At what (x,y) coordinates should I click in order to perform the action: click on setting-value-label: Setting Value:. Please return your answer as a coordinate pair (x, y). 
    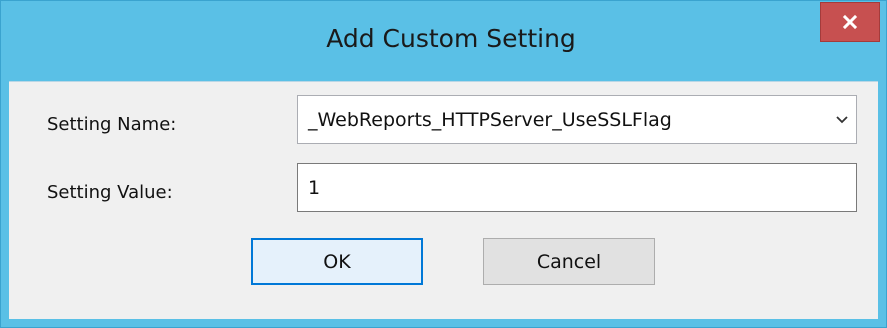
    Looking at the image, I should click on (110, 192).